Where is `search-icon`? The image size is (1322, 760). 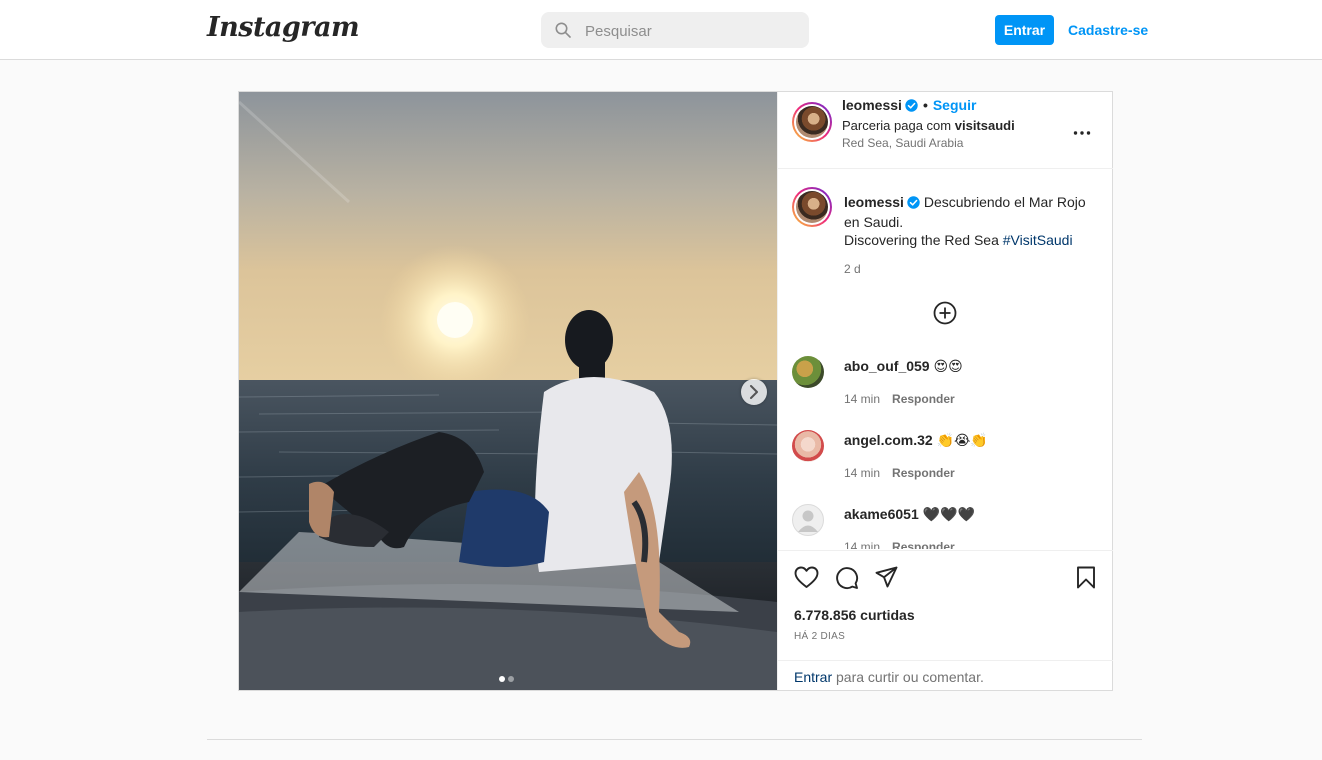
search-icon is located at coordinates (563, 32).